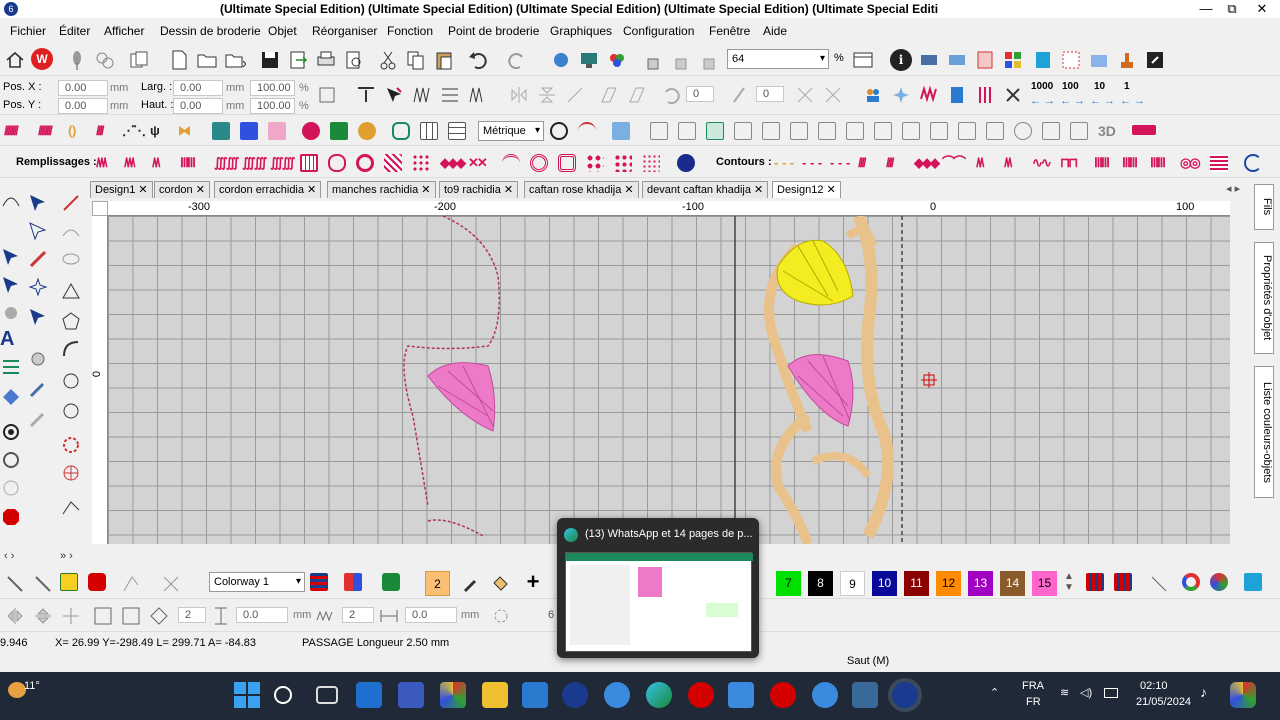 The height and width of the screenshot is (720, 1280). Describe the element at coordinates (416, 60) in the screenshot. I see `copy-icon` at that location.